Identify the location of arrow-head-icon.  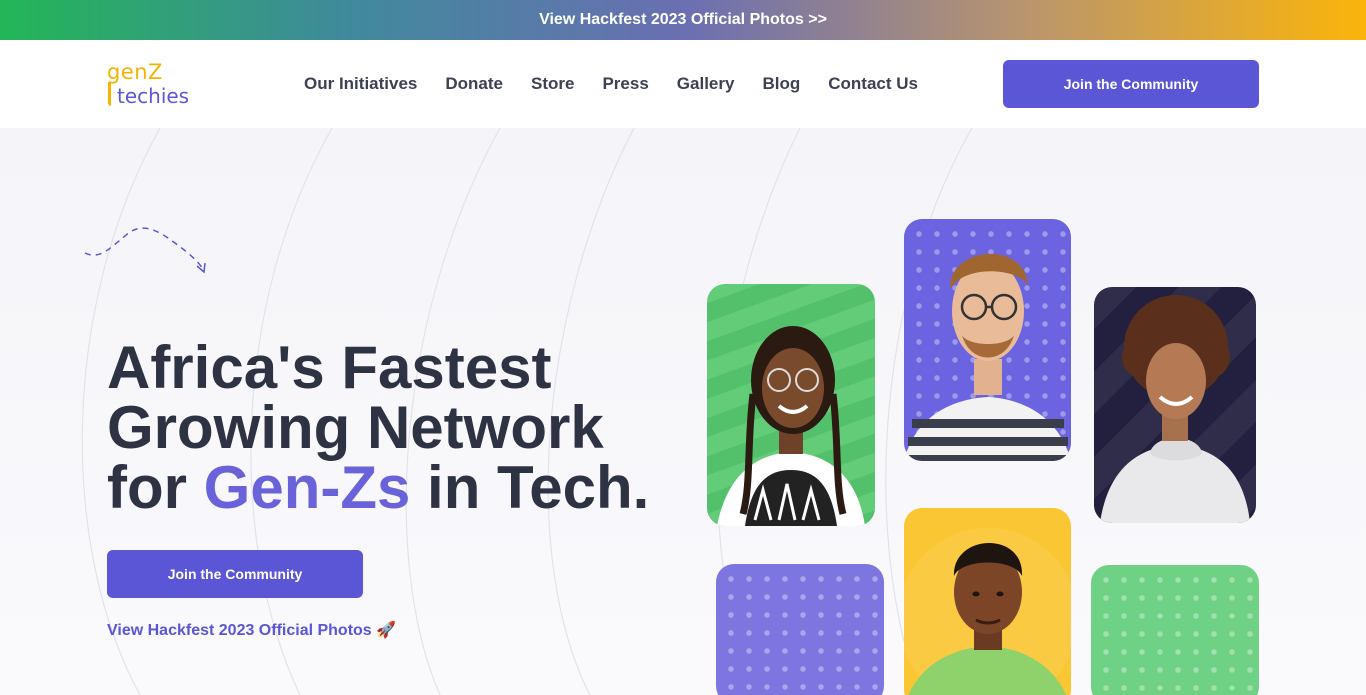
(201, 268).